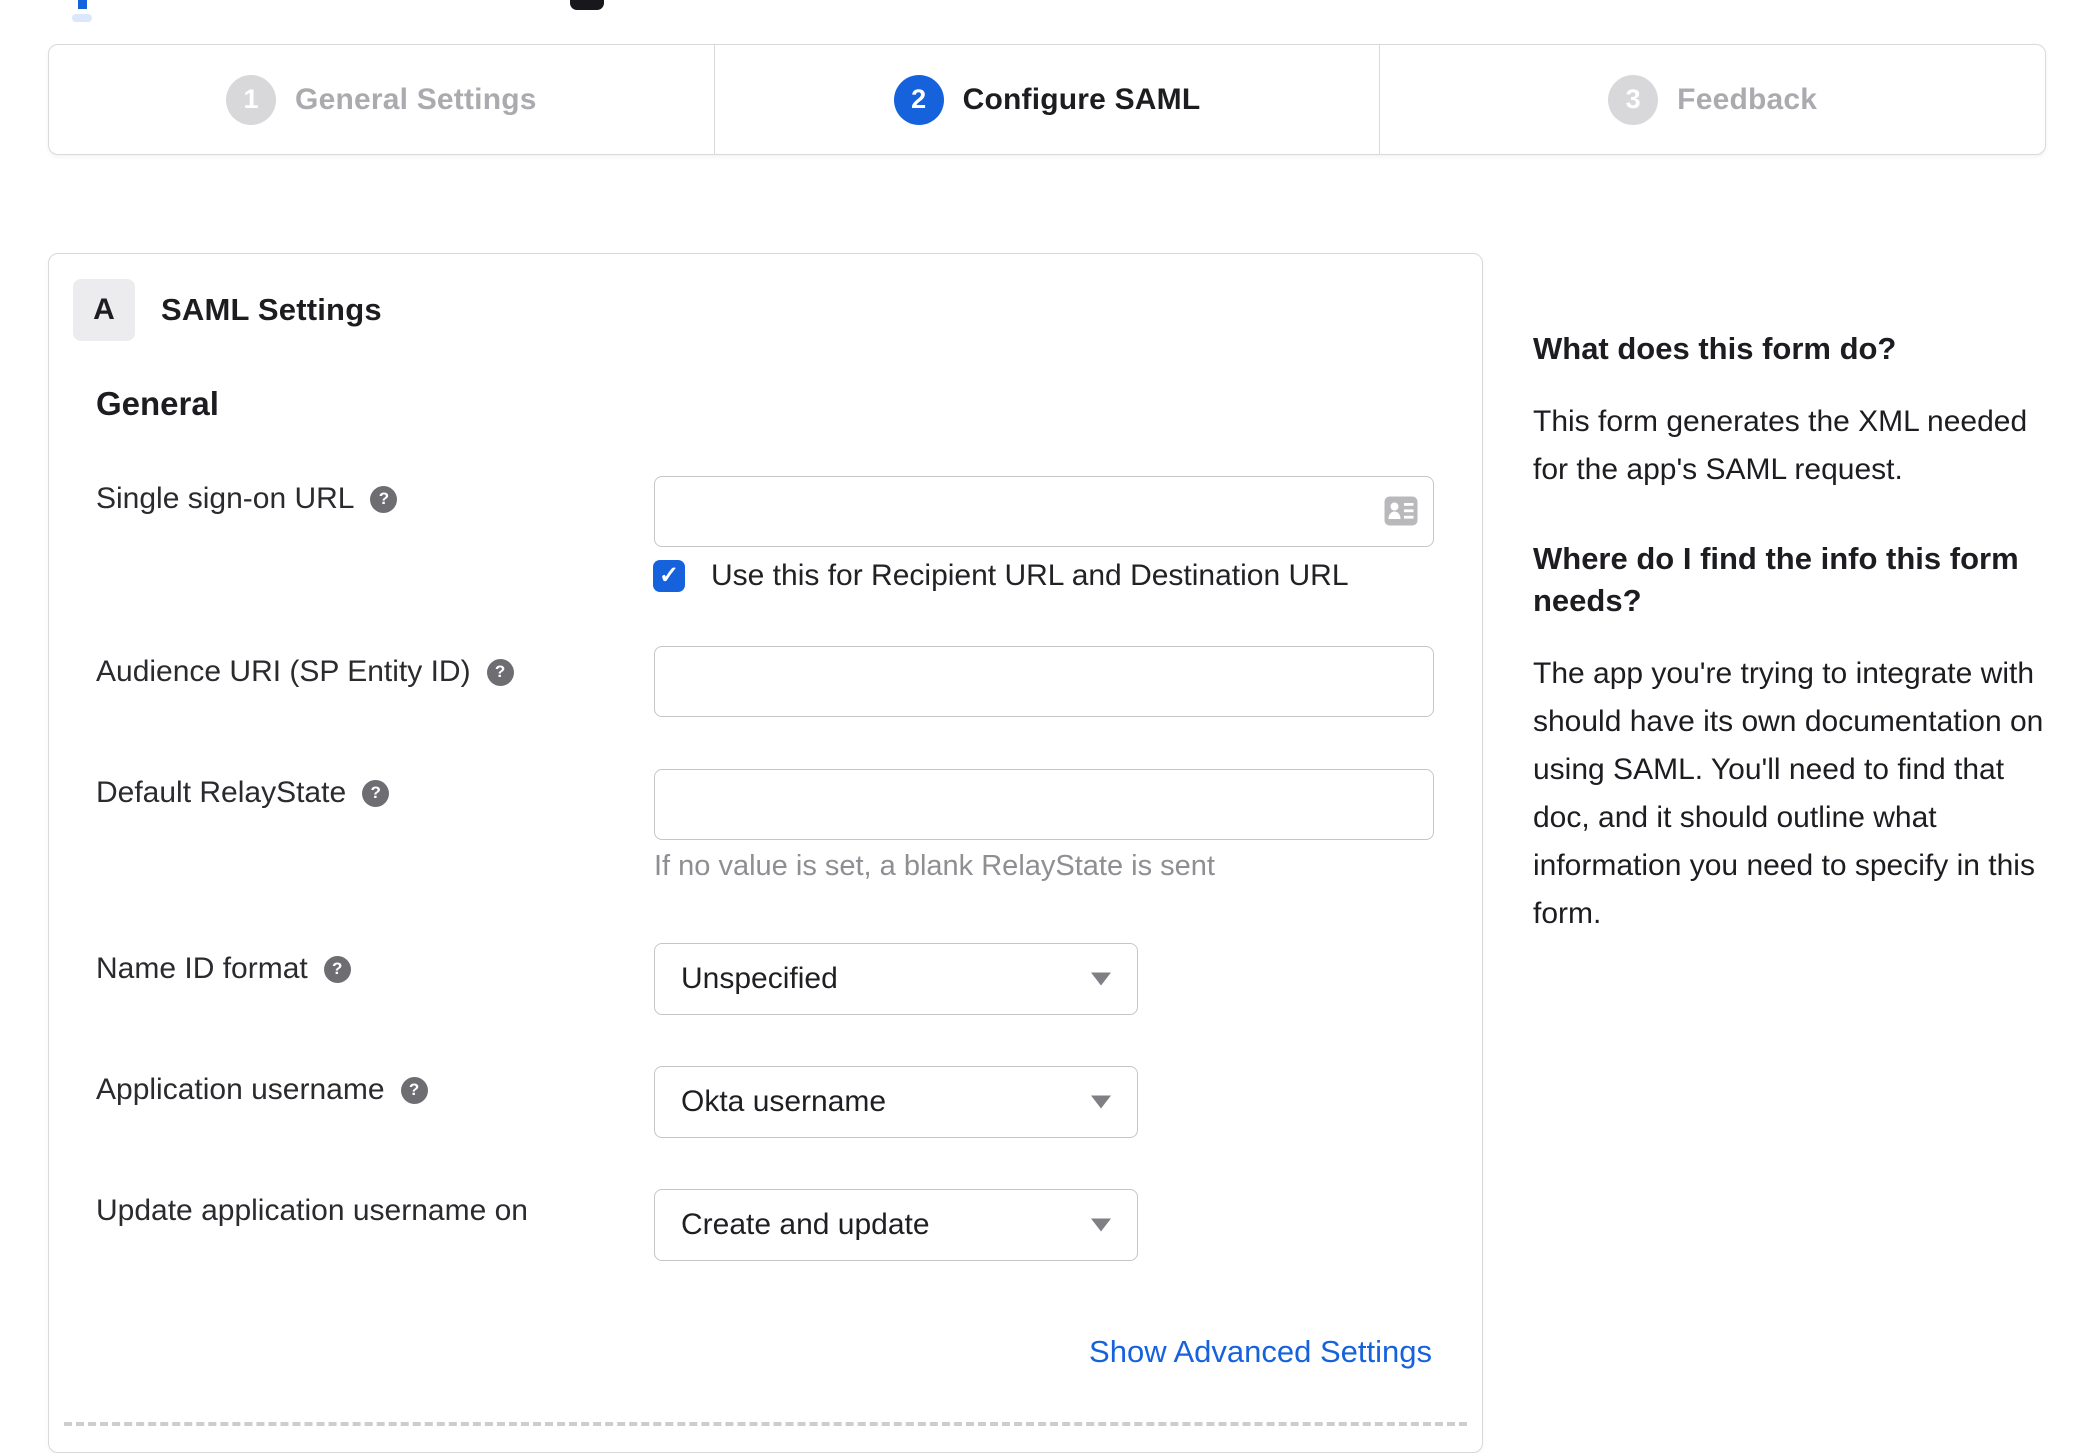 Image resolution: width=2092 pixels, height=1453 pixels. I want to click on app-username-selected-value: Okta username, so click(784, 1101).